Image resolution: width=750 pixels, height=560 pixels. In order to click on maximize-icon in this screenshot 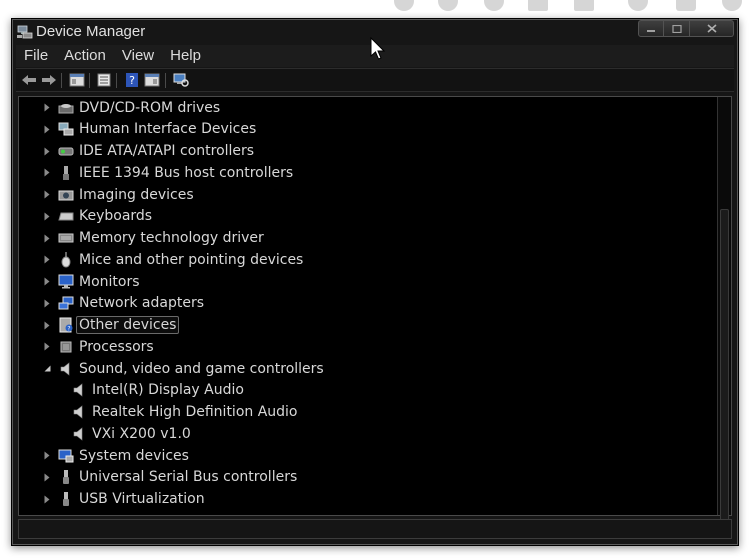, I will do `click(676, 28)`.